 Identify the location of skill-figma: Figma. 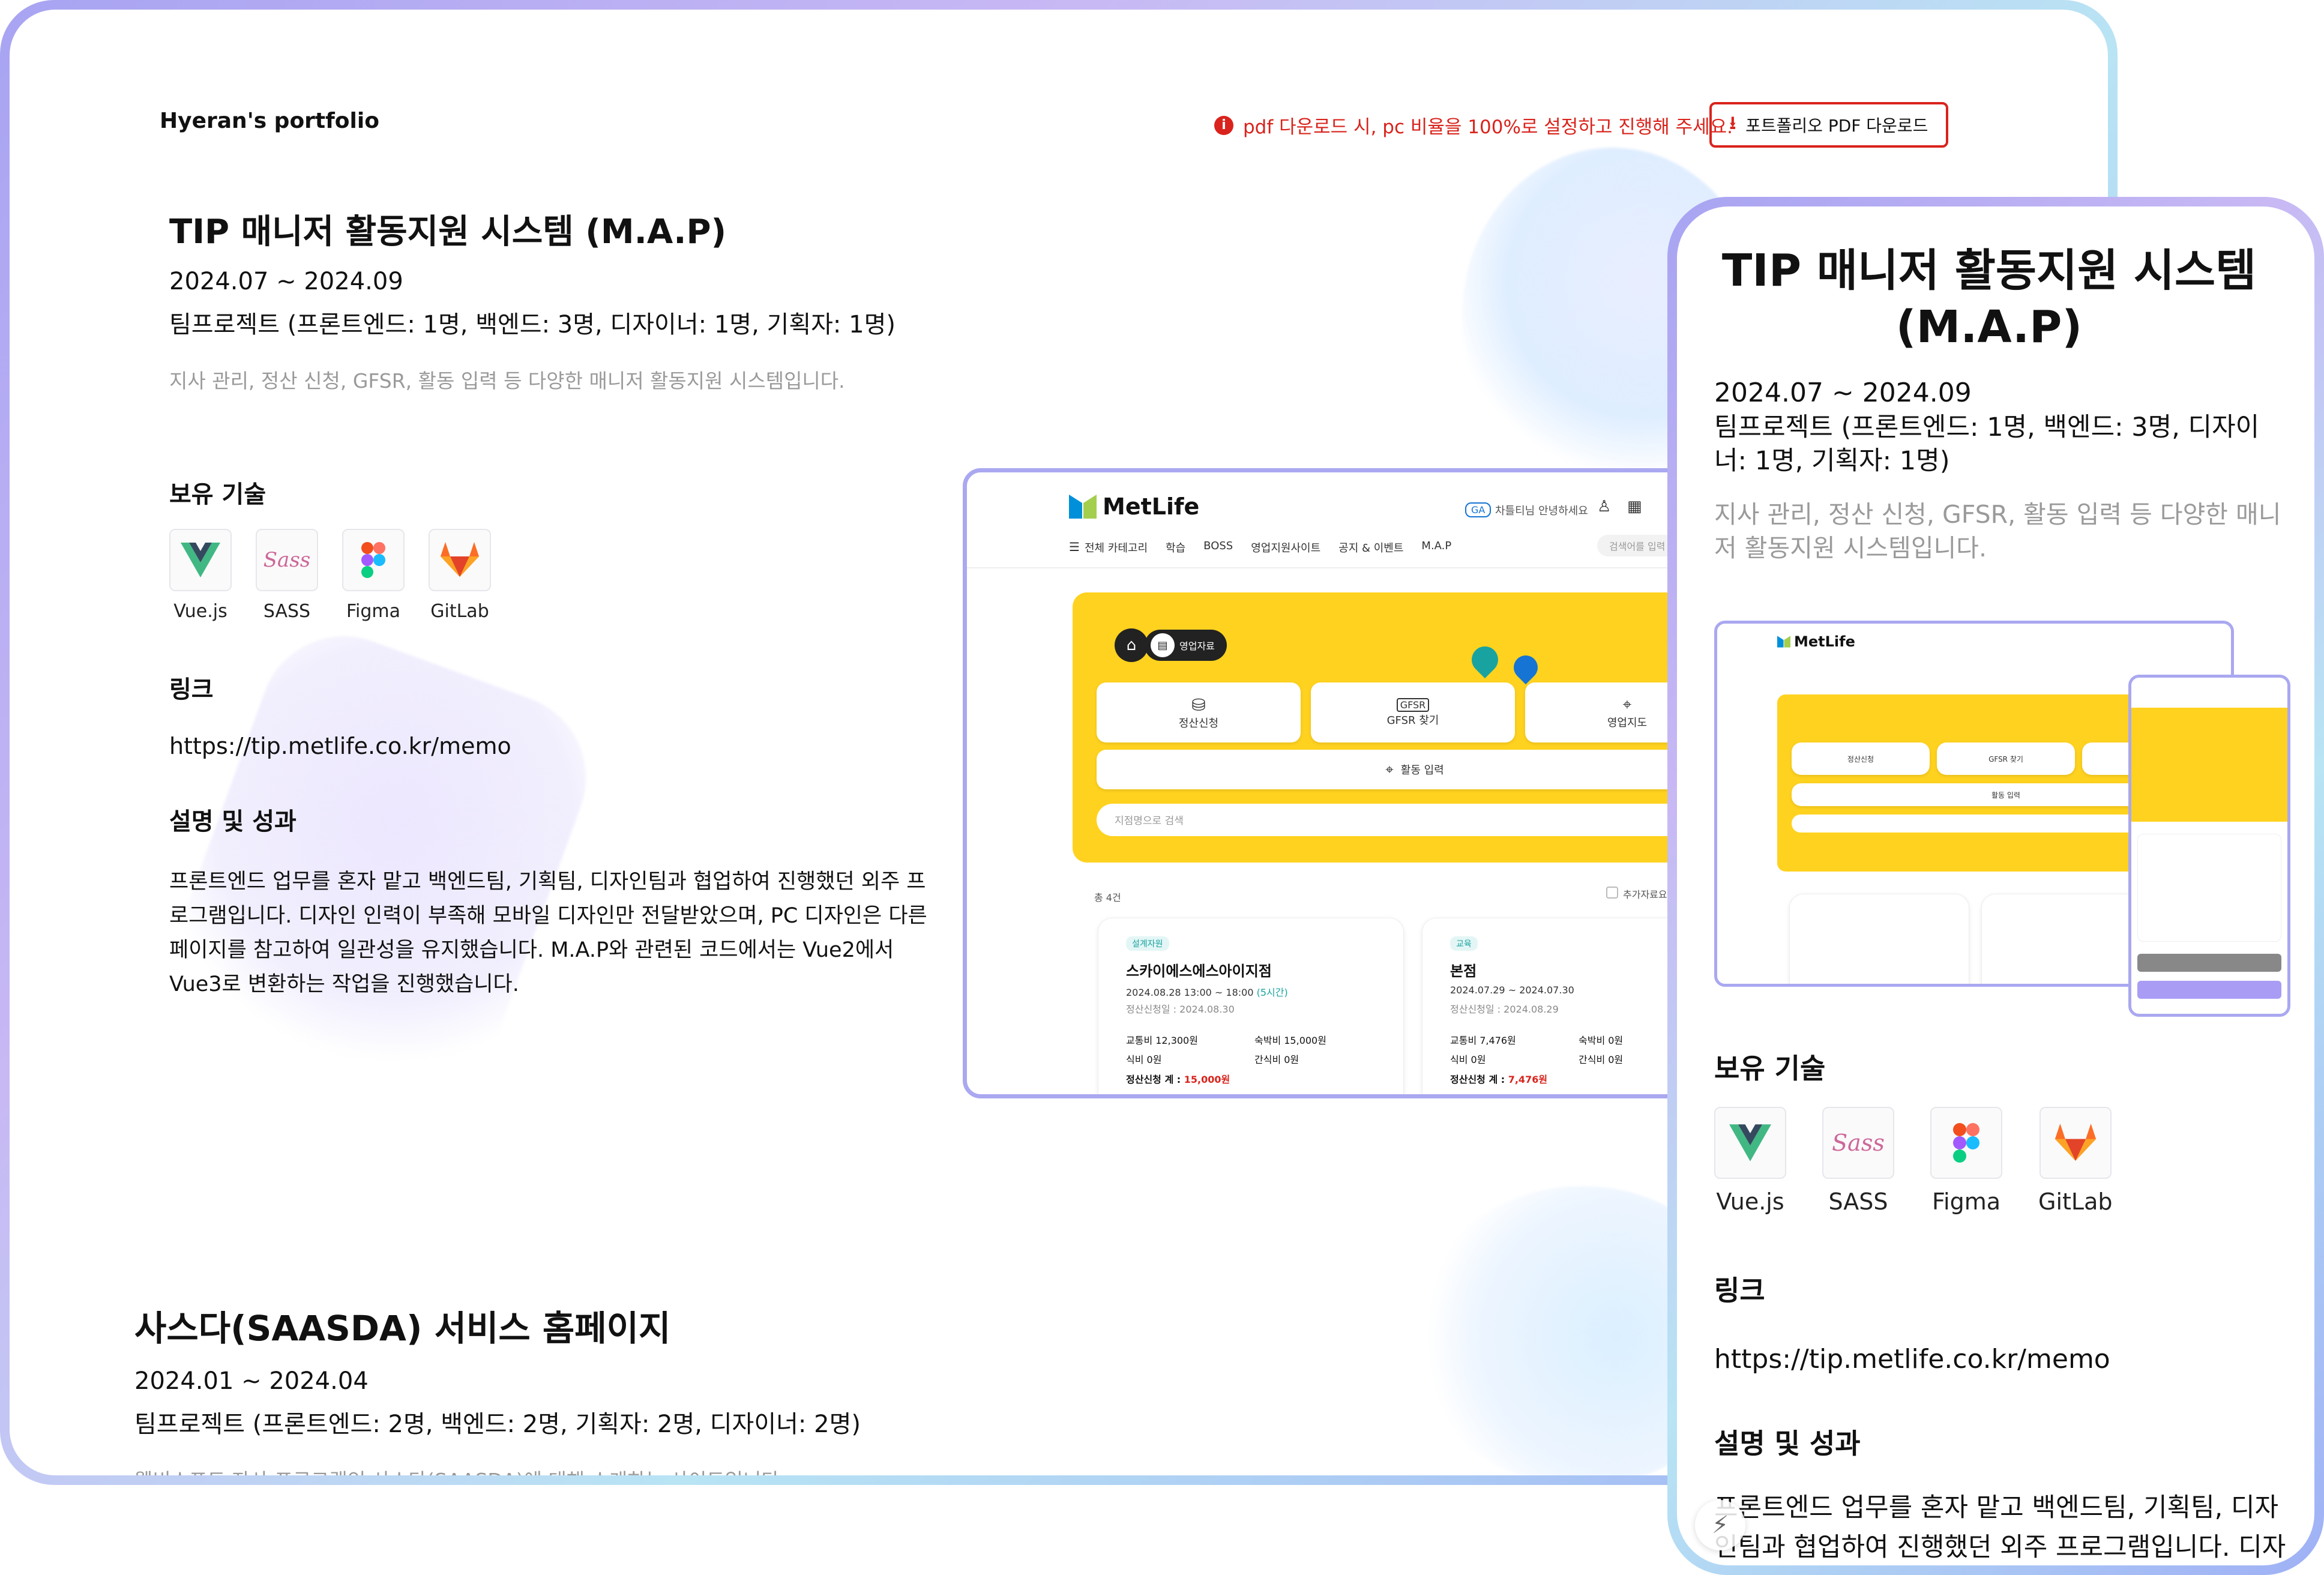
(373, 575).